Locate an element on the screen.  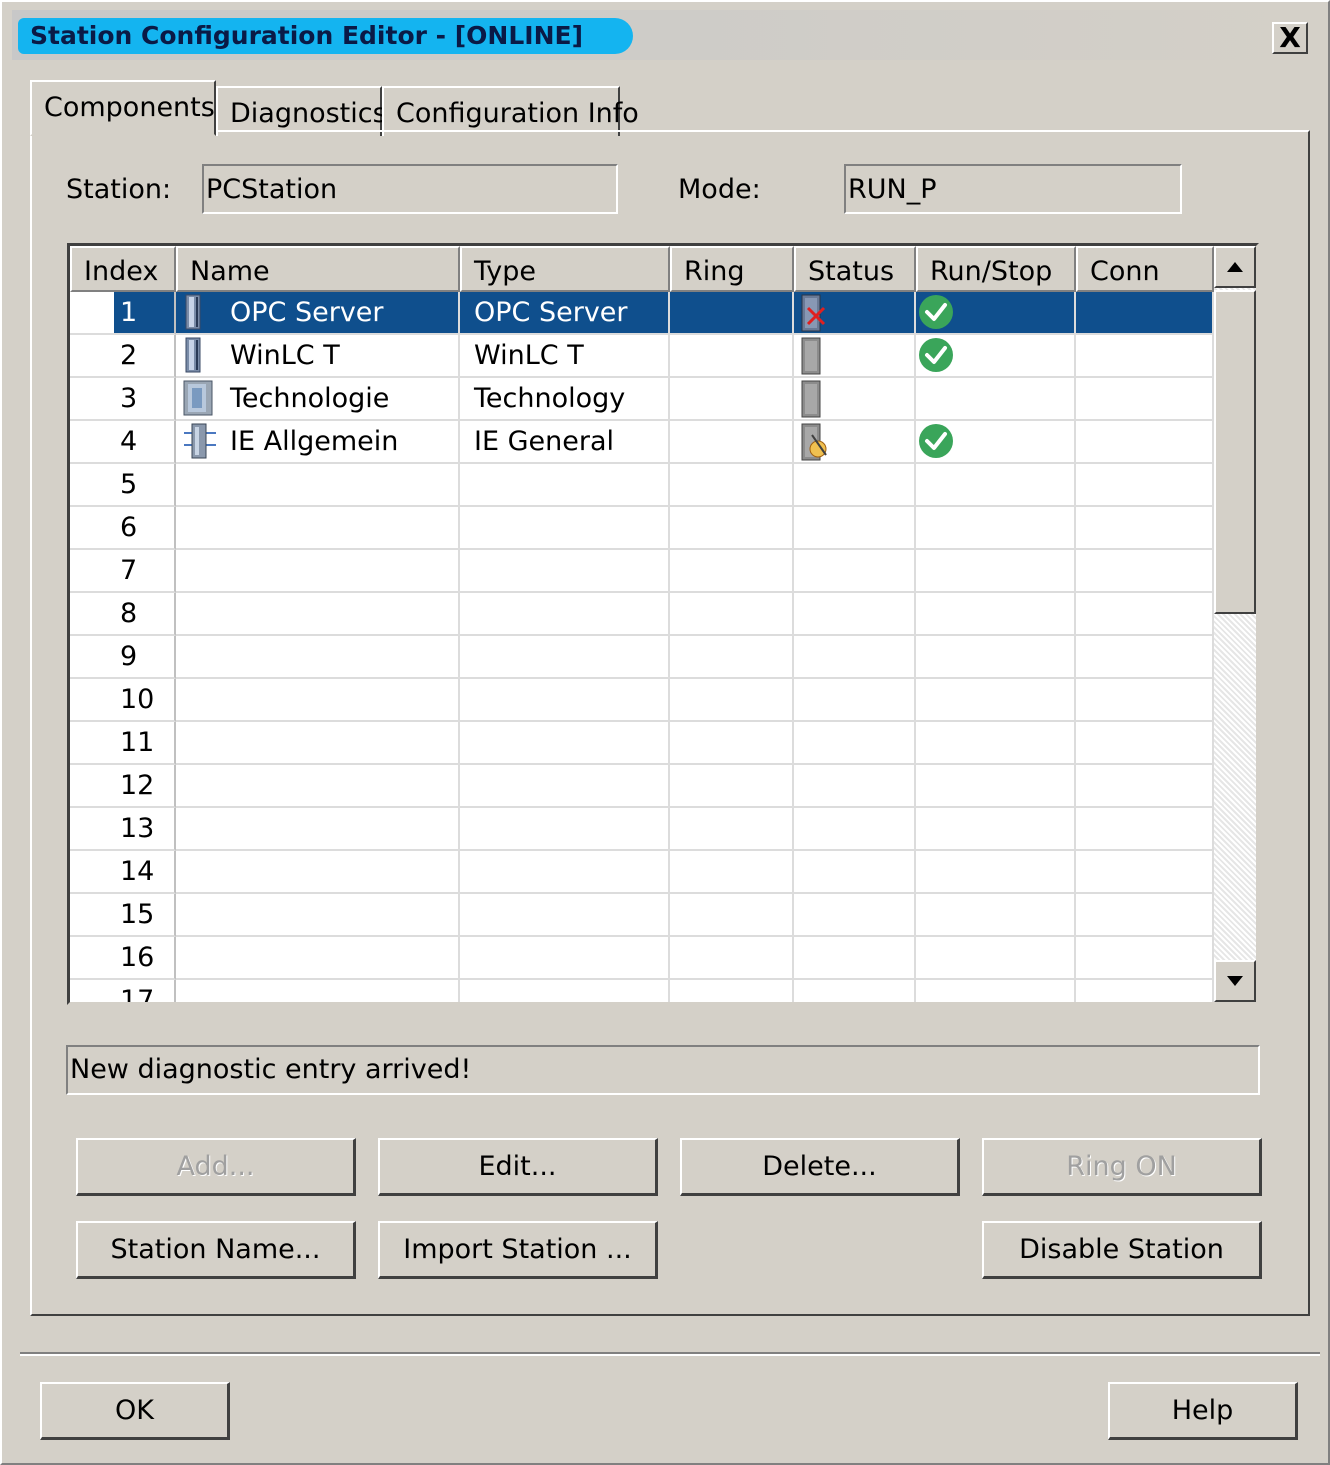
index-cell: 1 is located at coordinates (123, 313).